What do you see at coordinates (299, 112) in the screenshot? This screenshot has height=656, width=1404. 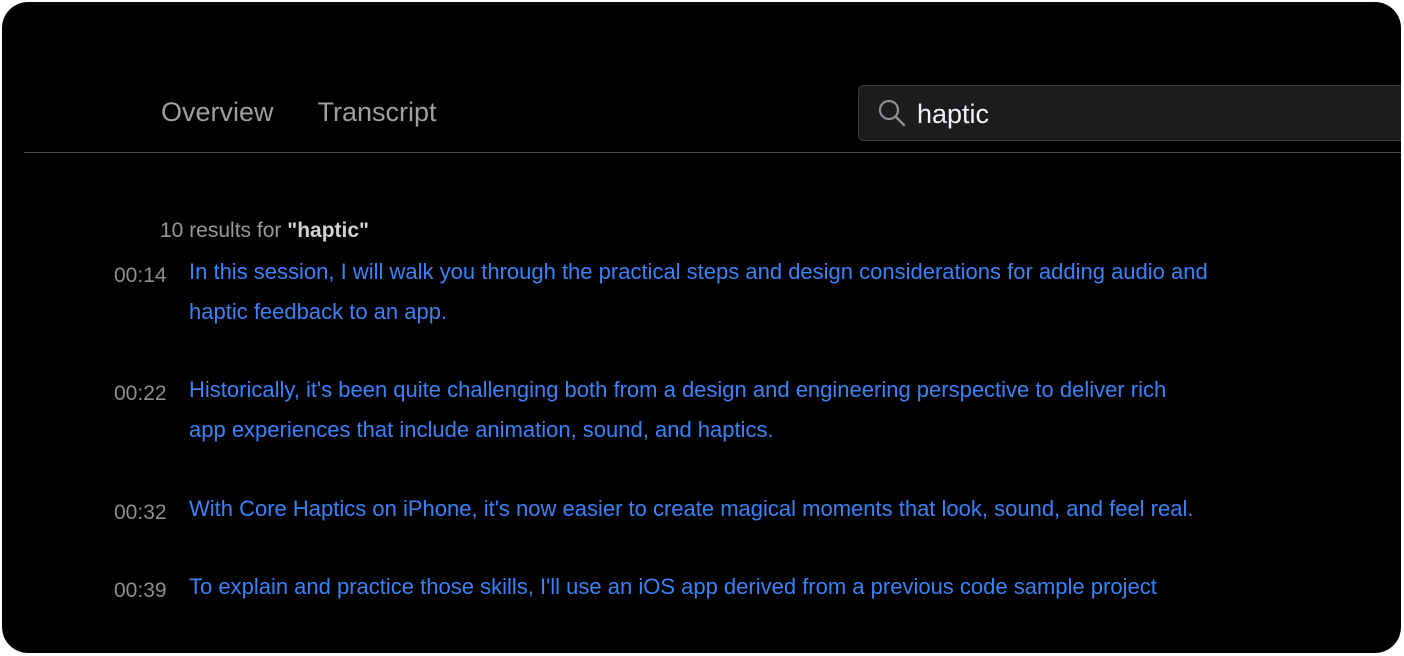 I see `tab-bar: Overview Transcript` at bounding box center [299, 112].